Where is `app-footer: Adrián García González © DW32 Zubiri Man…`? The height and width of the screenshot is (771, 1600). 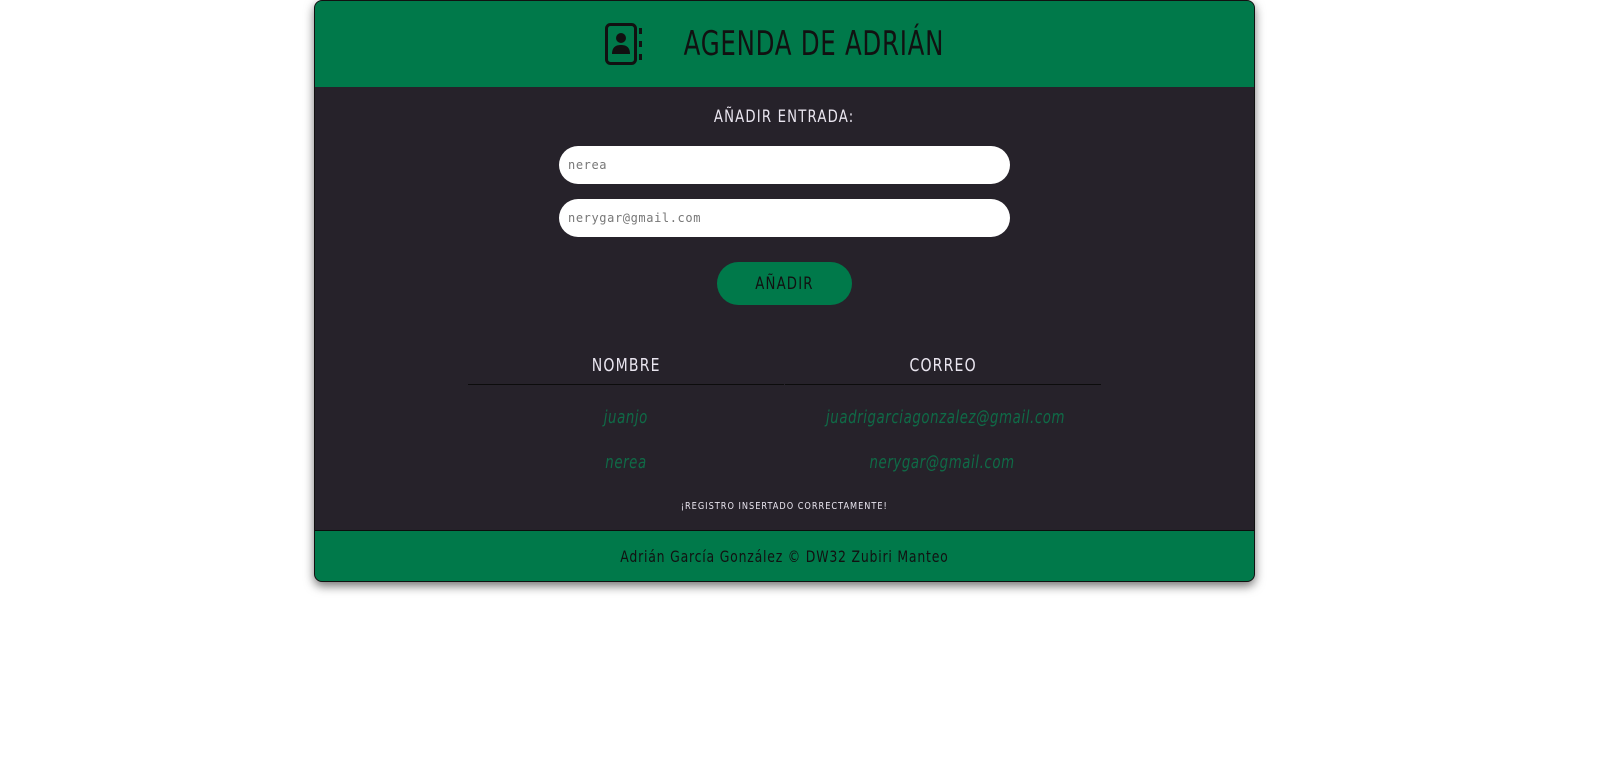
app-footer: Adrián García González © DW32 Zubiri Man… is located at coordinates (784, 555).